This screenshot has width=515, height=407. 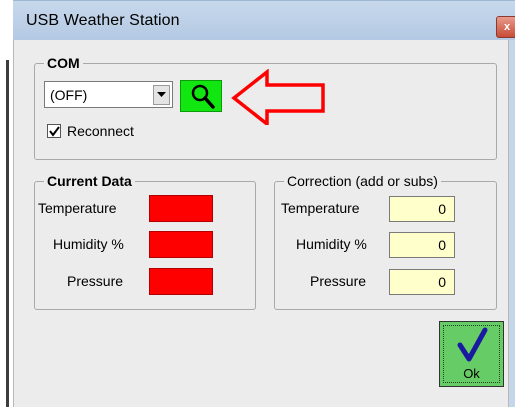 What do you see at coordinates (69, 95) in the screenshot?
I see `com-port-value: (OFF)` at bounding box center [69, 95].